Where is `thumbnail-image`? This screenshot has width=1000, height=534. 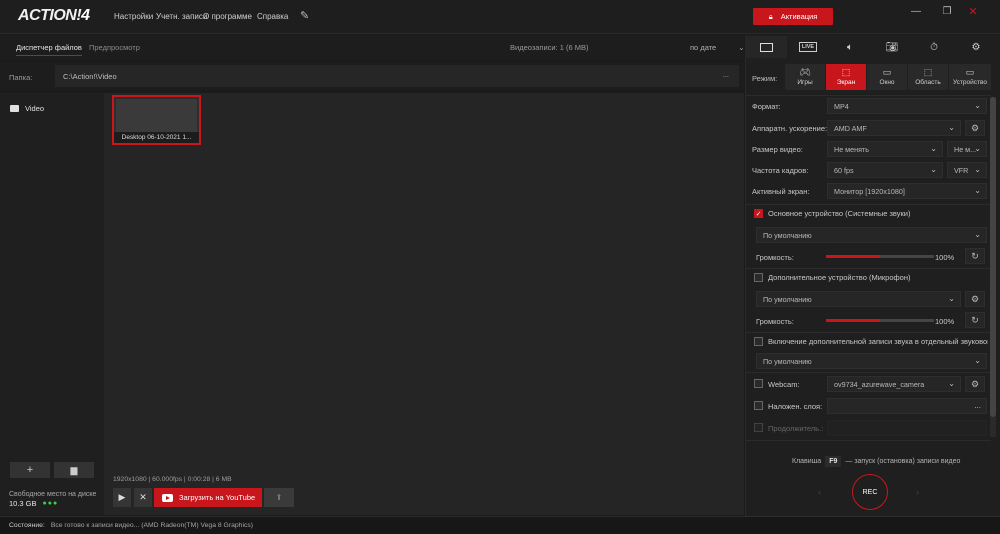
thumbnail-image is located at coordinates (156, 116).